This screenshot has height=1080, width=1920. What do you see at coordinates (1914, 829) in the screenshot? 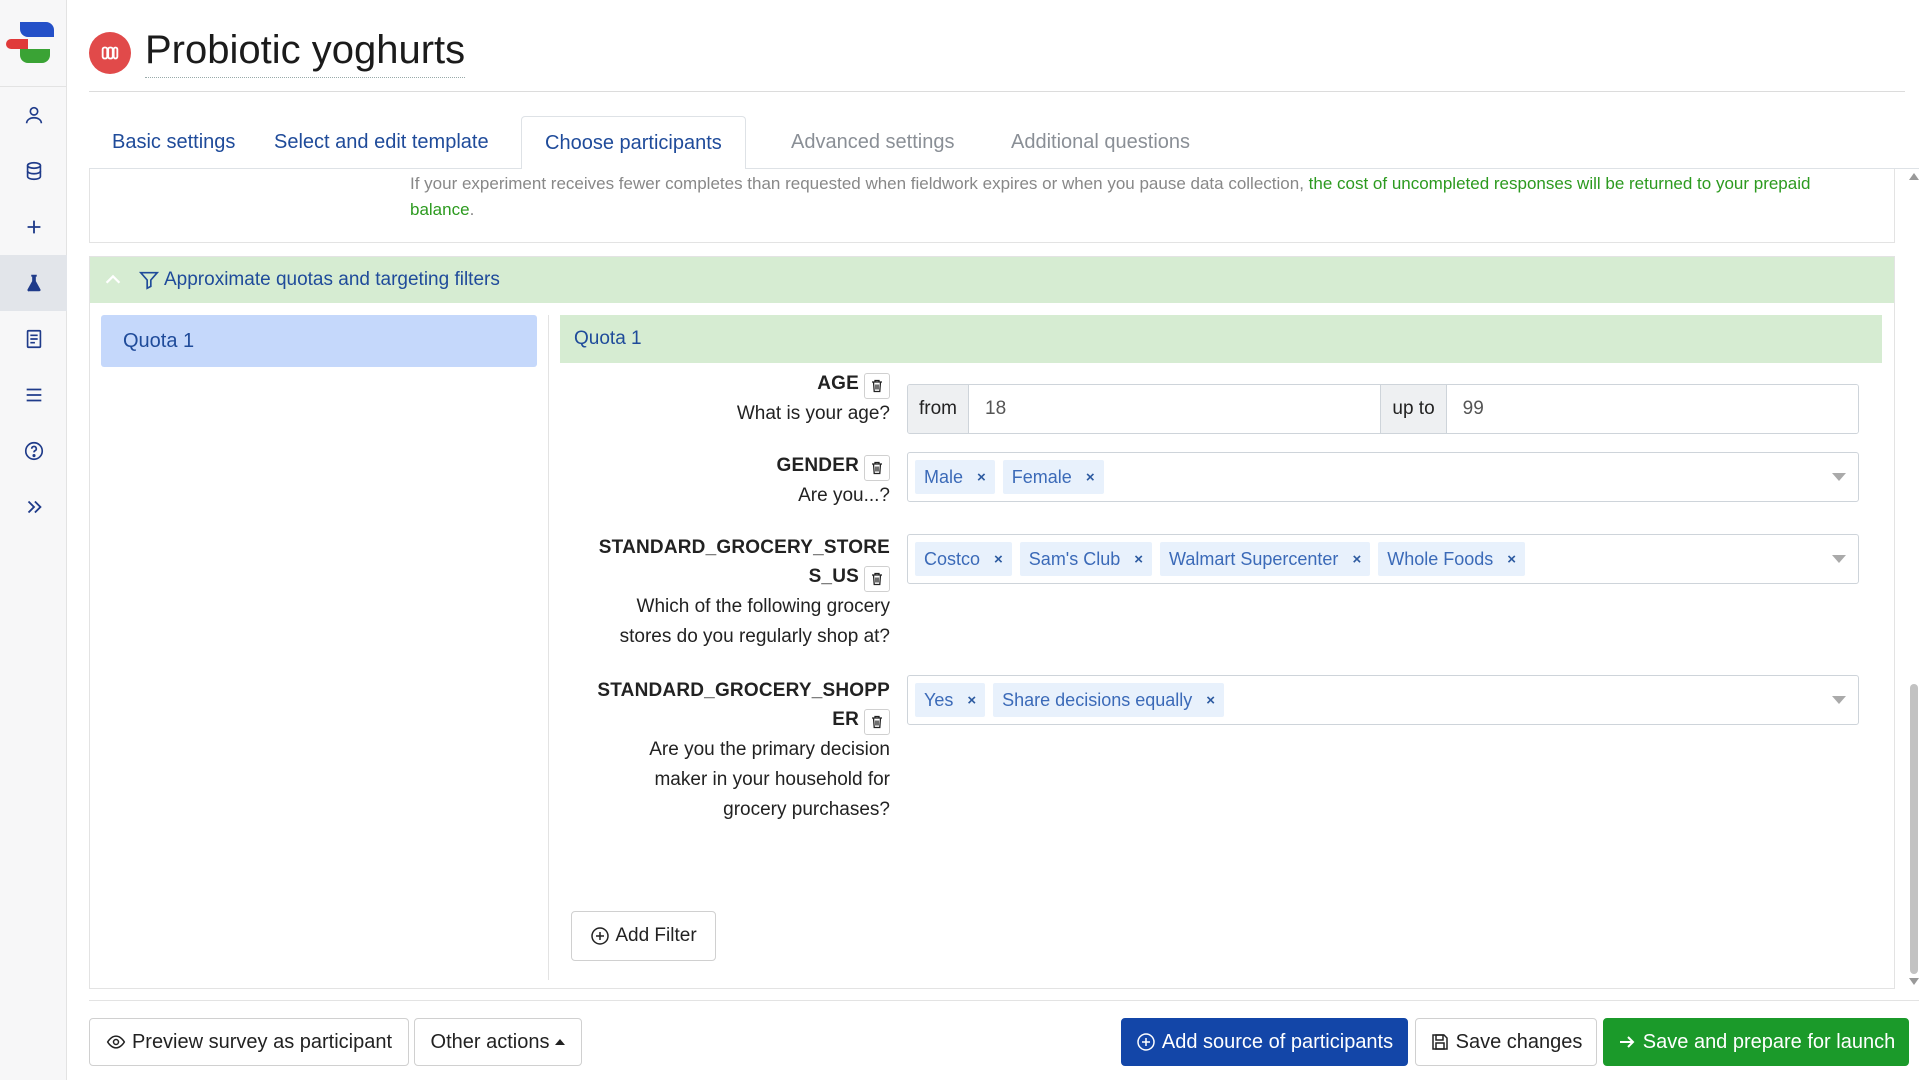
I see `scroll-thumb` at bounding box center [1914, 829].